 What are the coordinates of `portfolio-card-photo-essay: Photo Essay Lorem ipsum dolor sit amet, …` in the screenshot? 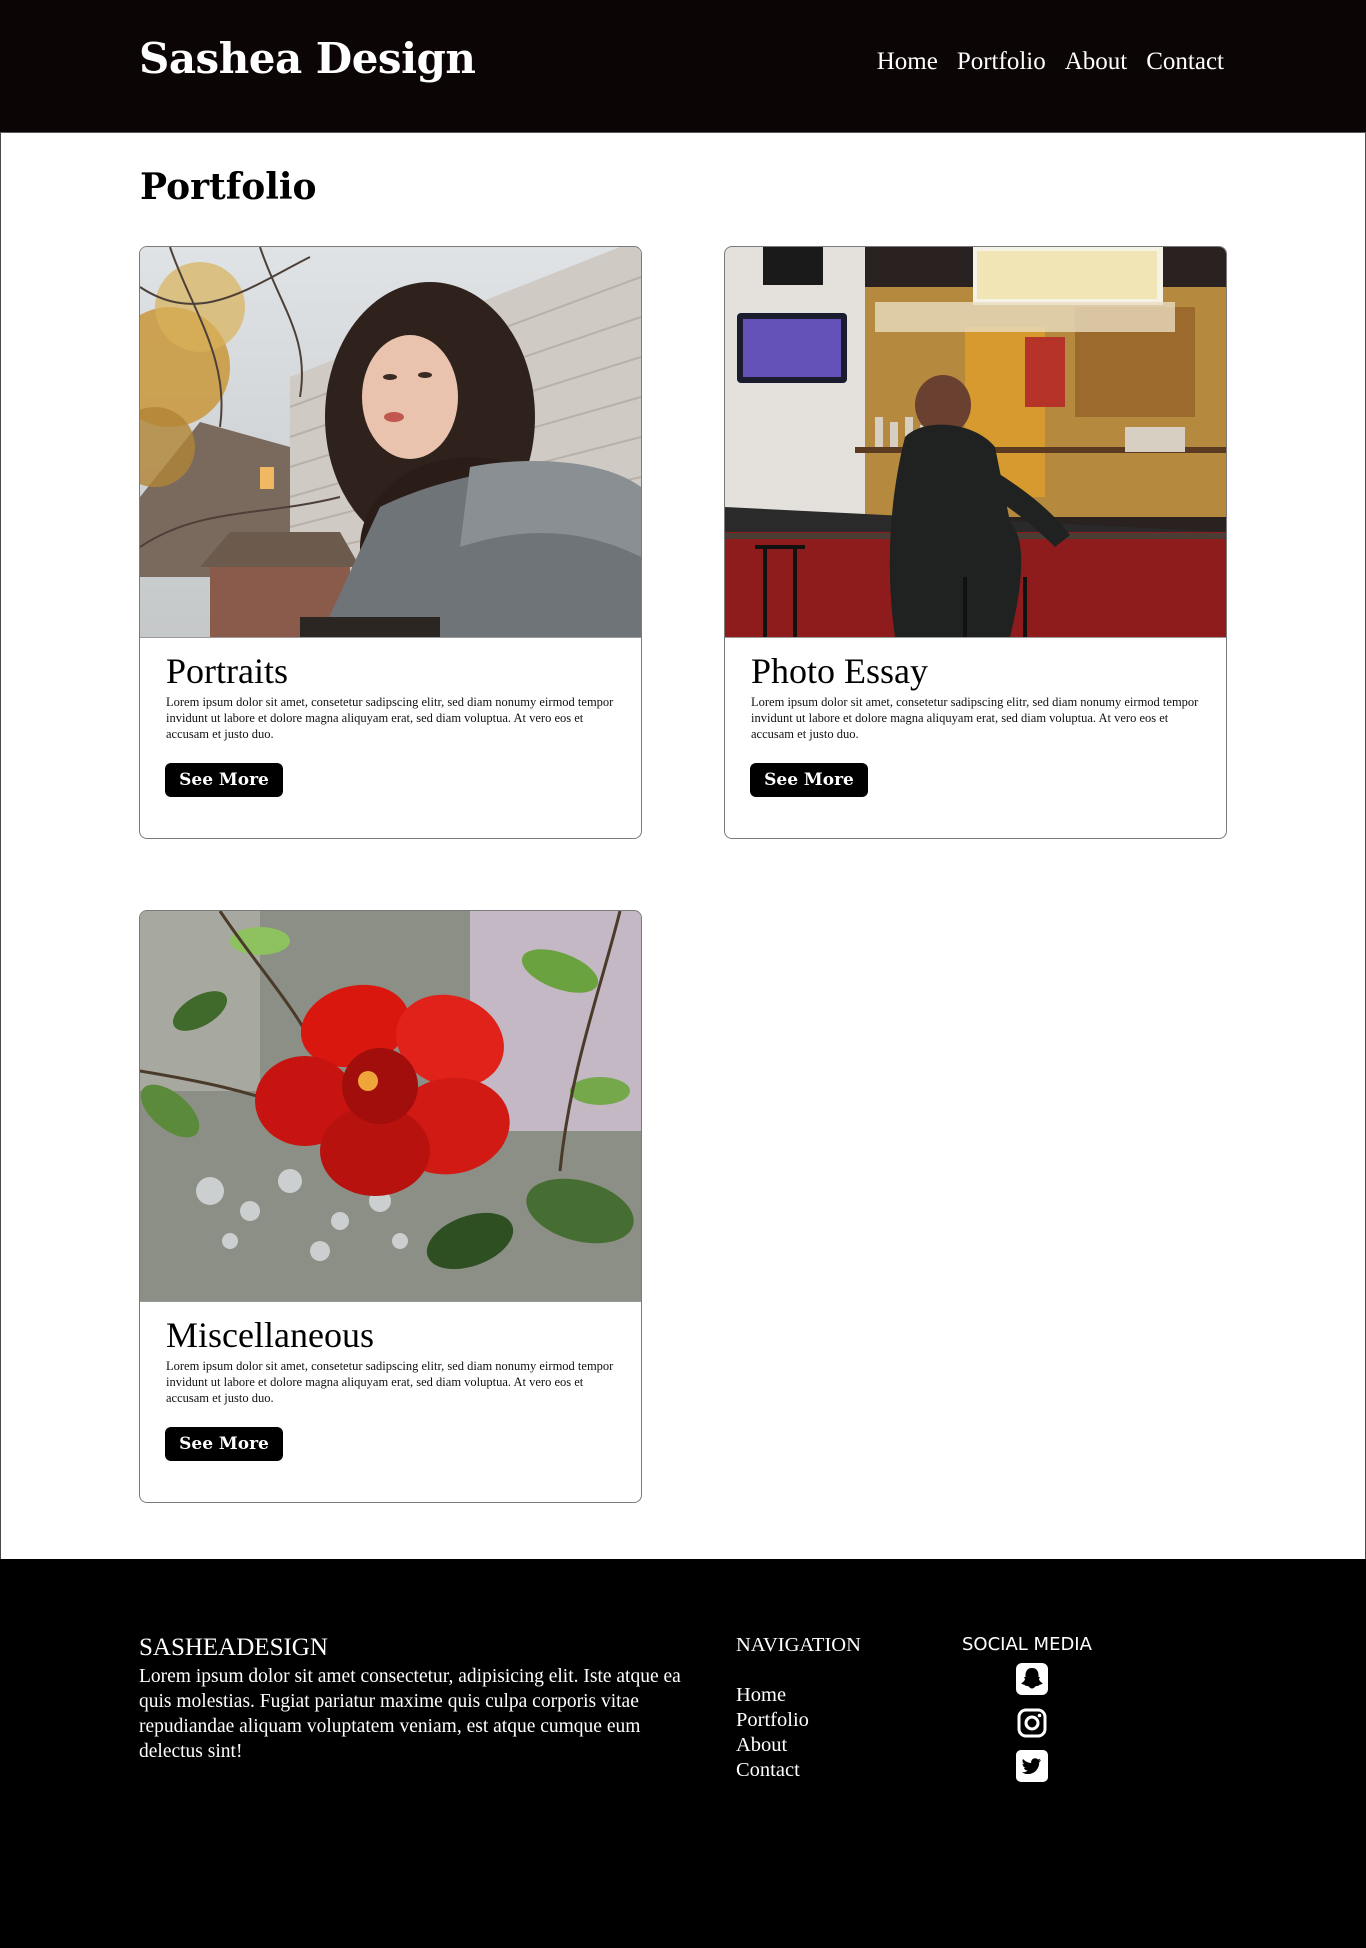 It's located at (975, 542).